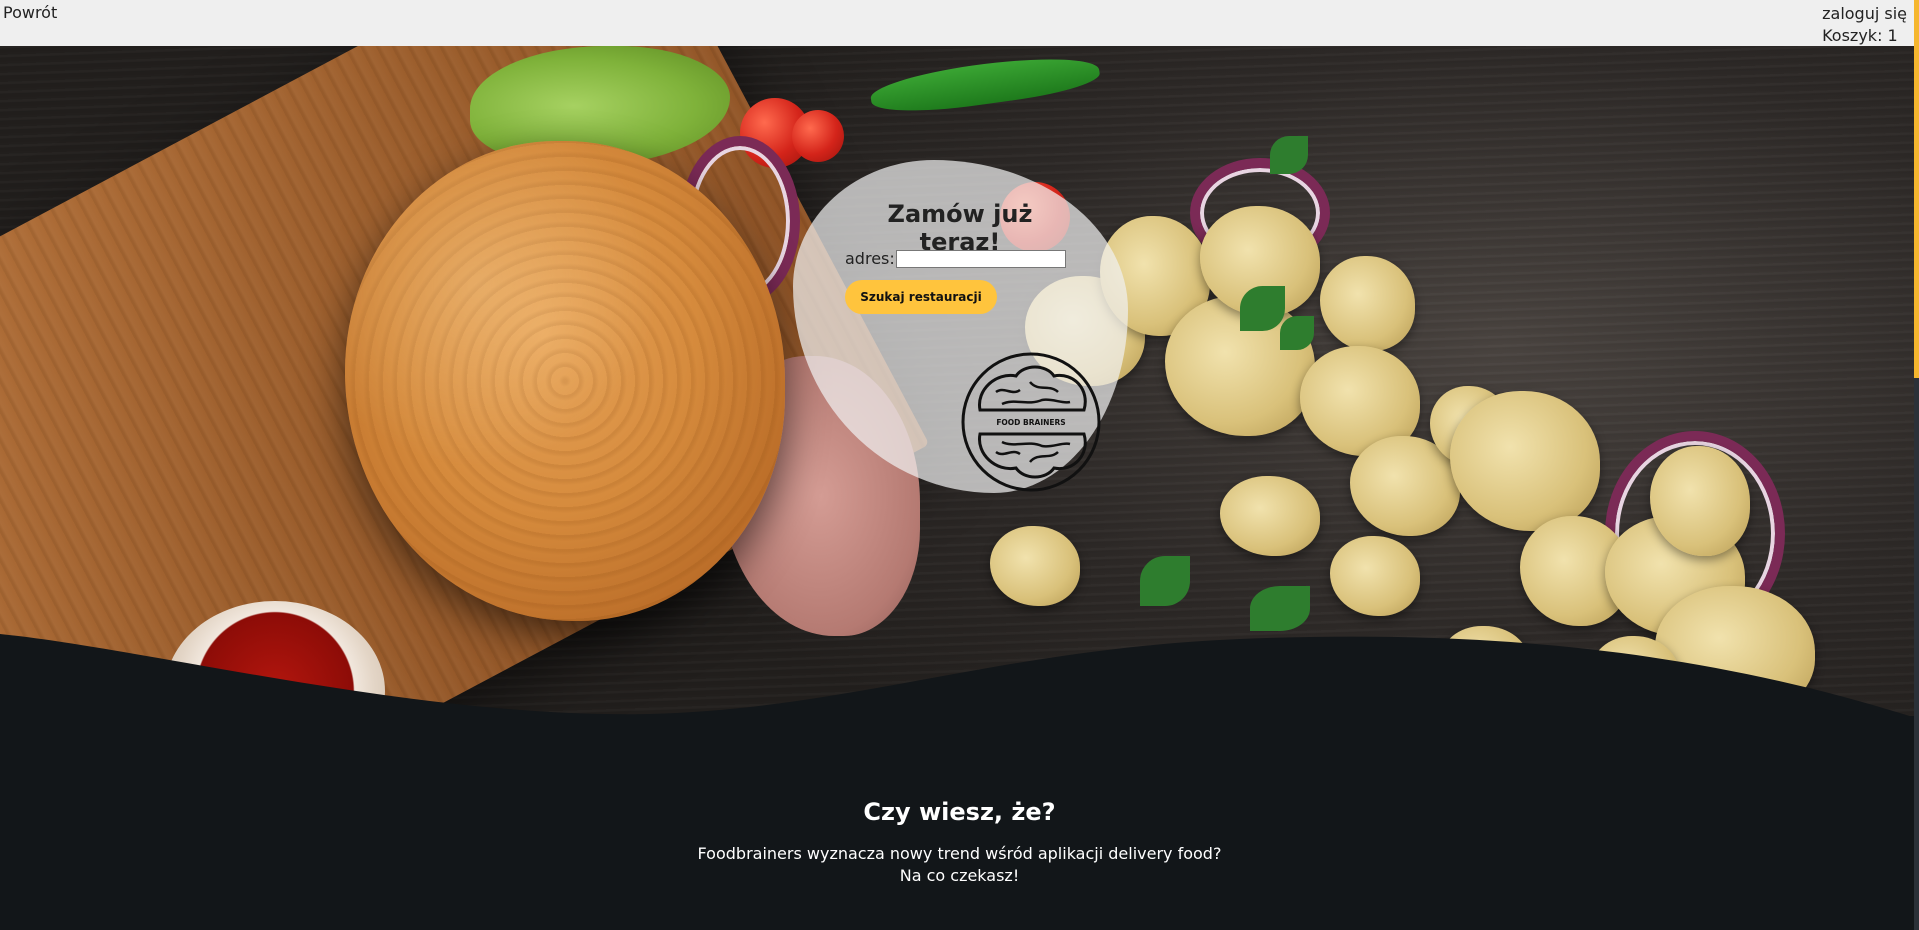  Describe the element at coordinates (921, 297) in the screenshot. I see `search-restaurants-button: Szukaj restauracji` at that location.